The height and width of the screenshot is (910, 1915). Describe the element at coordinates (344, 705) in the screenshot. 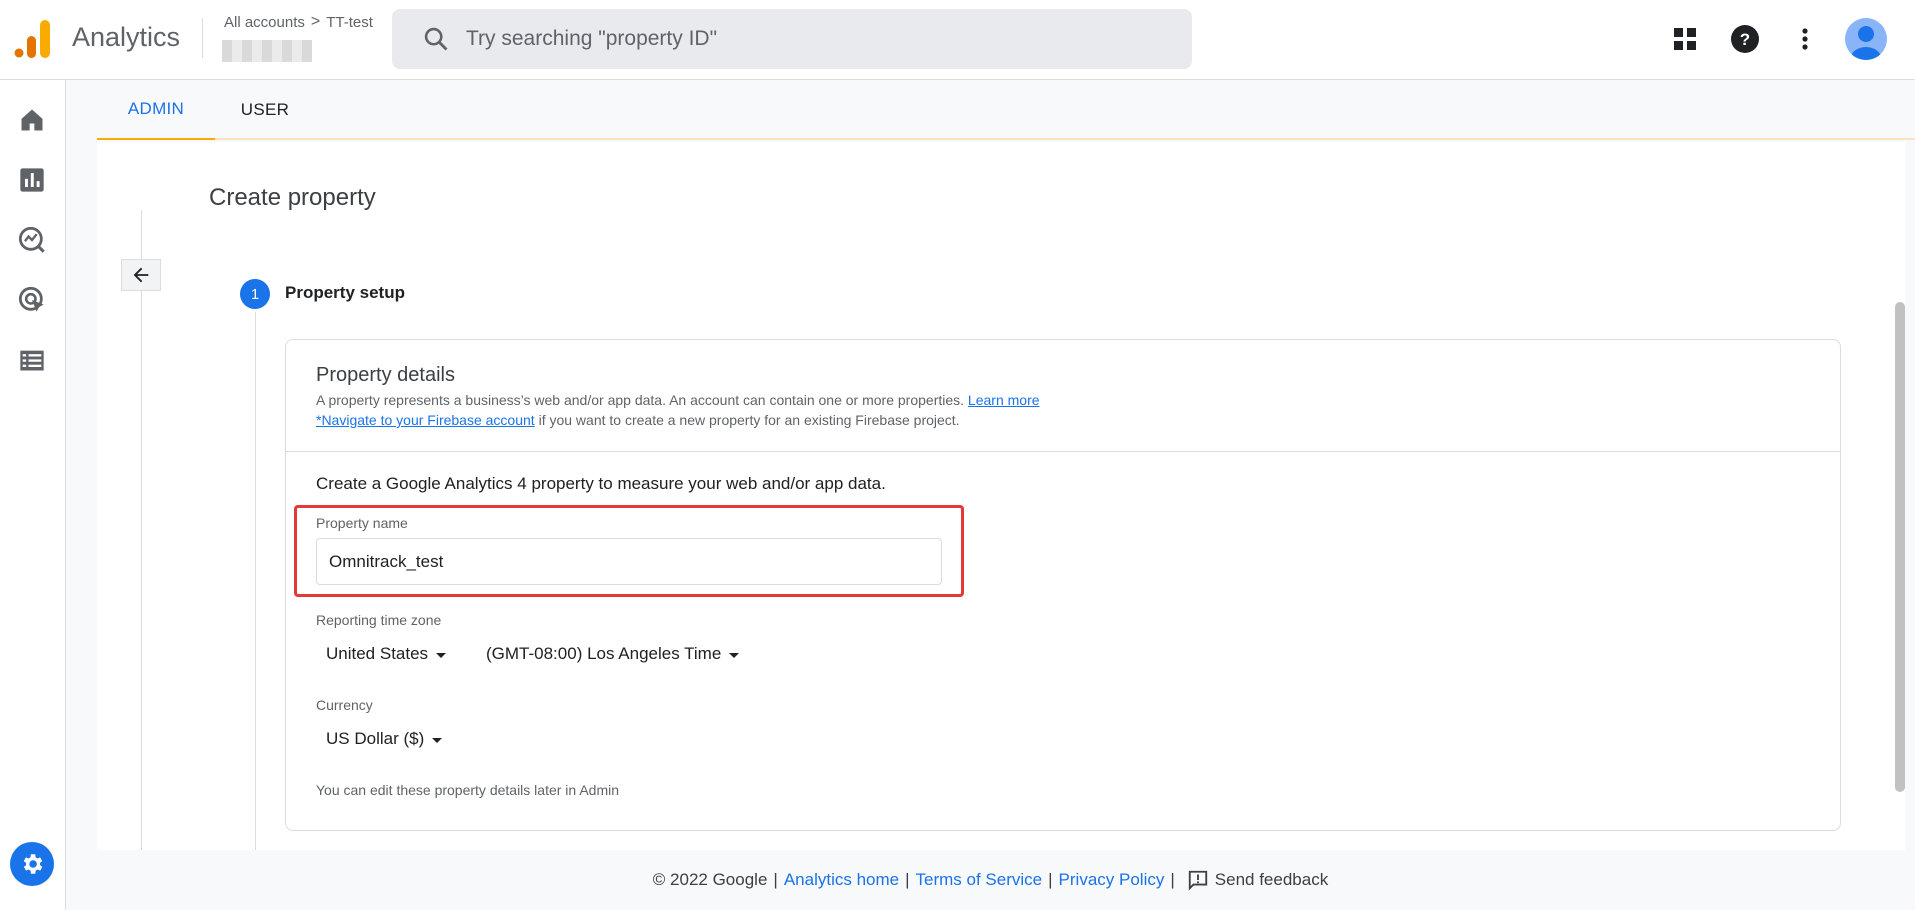

I see `currency-label: Currency` at that location.